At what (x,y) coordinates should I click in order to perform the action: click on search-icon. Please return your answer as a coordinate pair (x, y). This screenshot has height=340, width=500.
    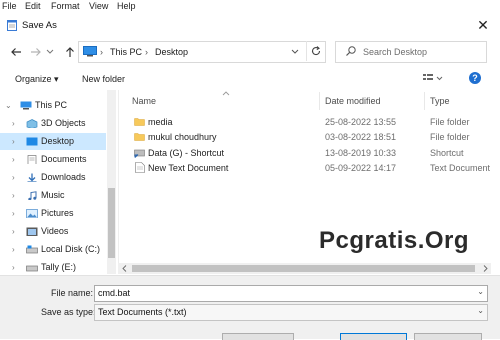
    Looking at the image, I should click on (351, 51).